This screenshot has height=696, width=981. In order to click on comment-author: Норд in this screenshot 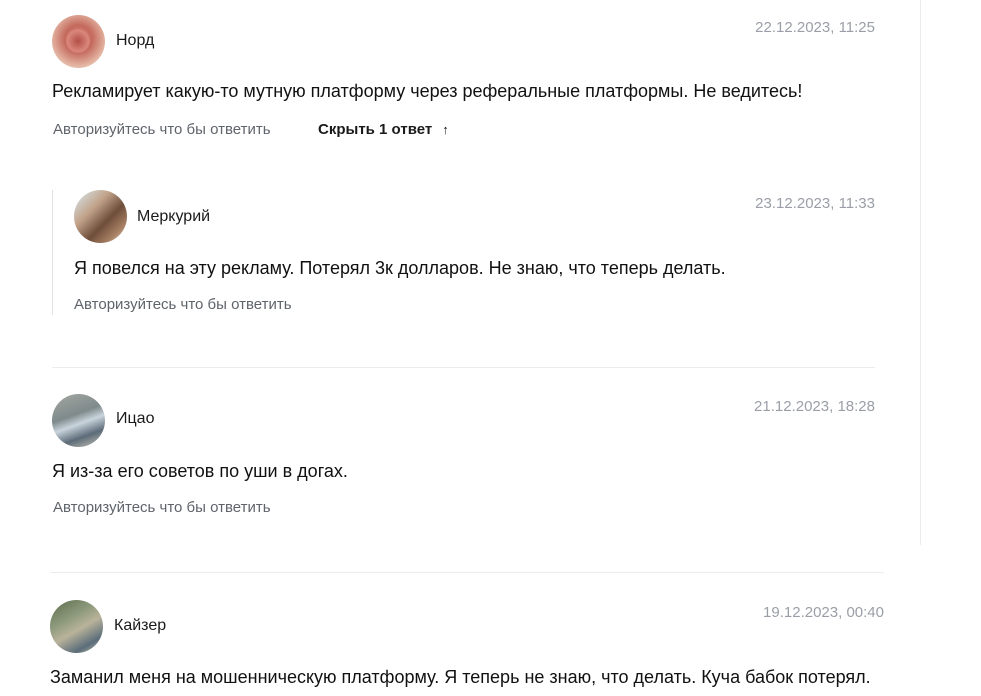, I will do `click(135, 41)`.